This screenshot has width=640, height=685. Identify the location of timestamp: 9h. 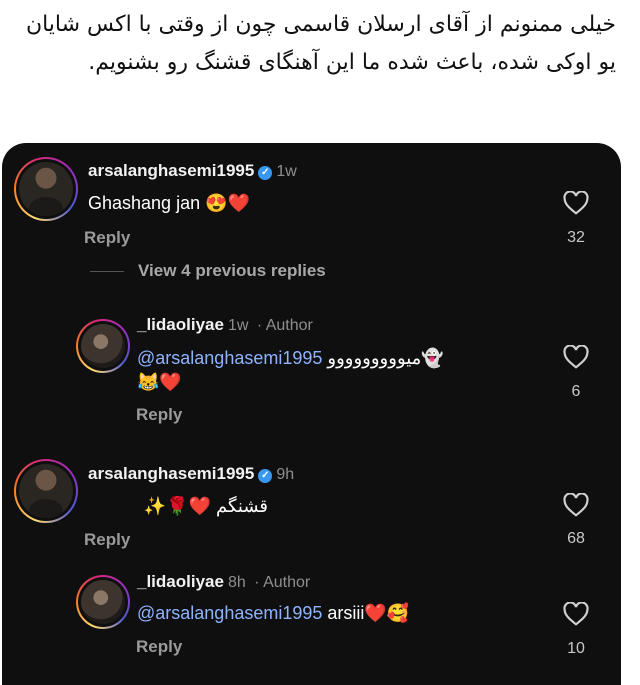
(285, 474).